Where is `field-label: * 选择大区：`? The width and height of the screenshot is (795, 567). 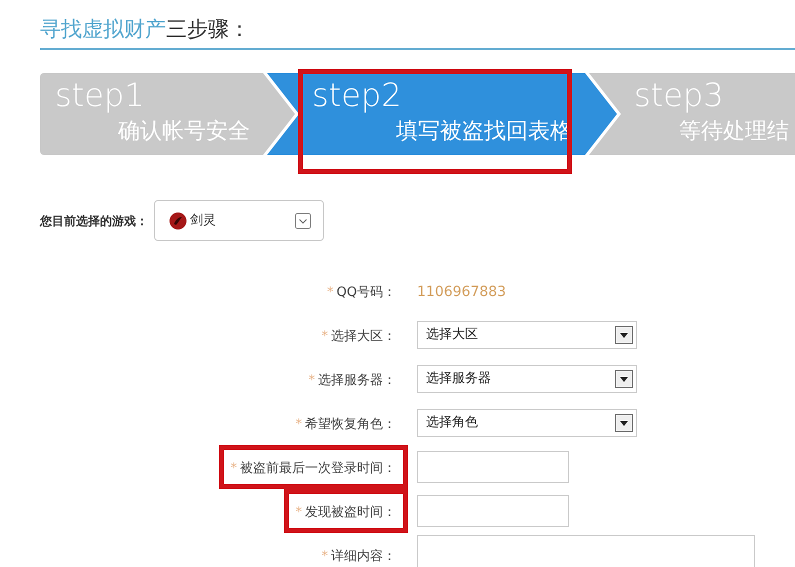 field-label: * 选择大区： is located at coordinates (359, 336).